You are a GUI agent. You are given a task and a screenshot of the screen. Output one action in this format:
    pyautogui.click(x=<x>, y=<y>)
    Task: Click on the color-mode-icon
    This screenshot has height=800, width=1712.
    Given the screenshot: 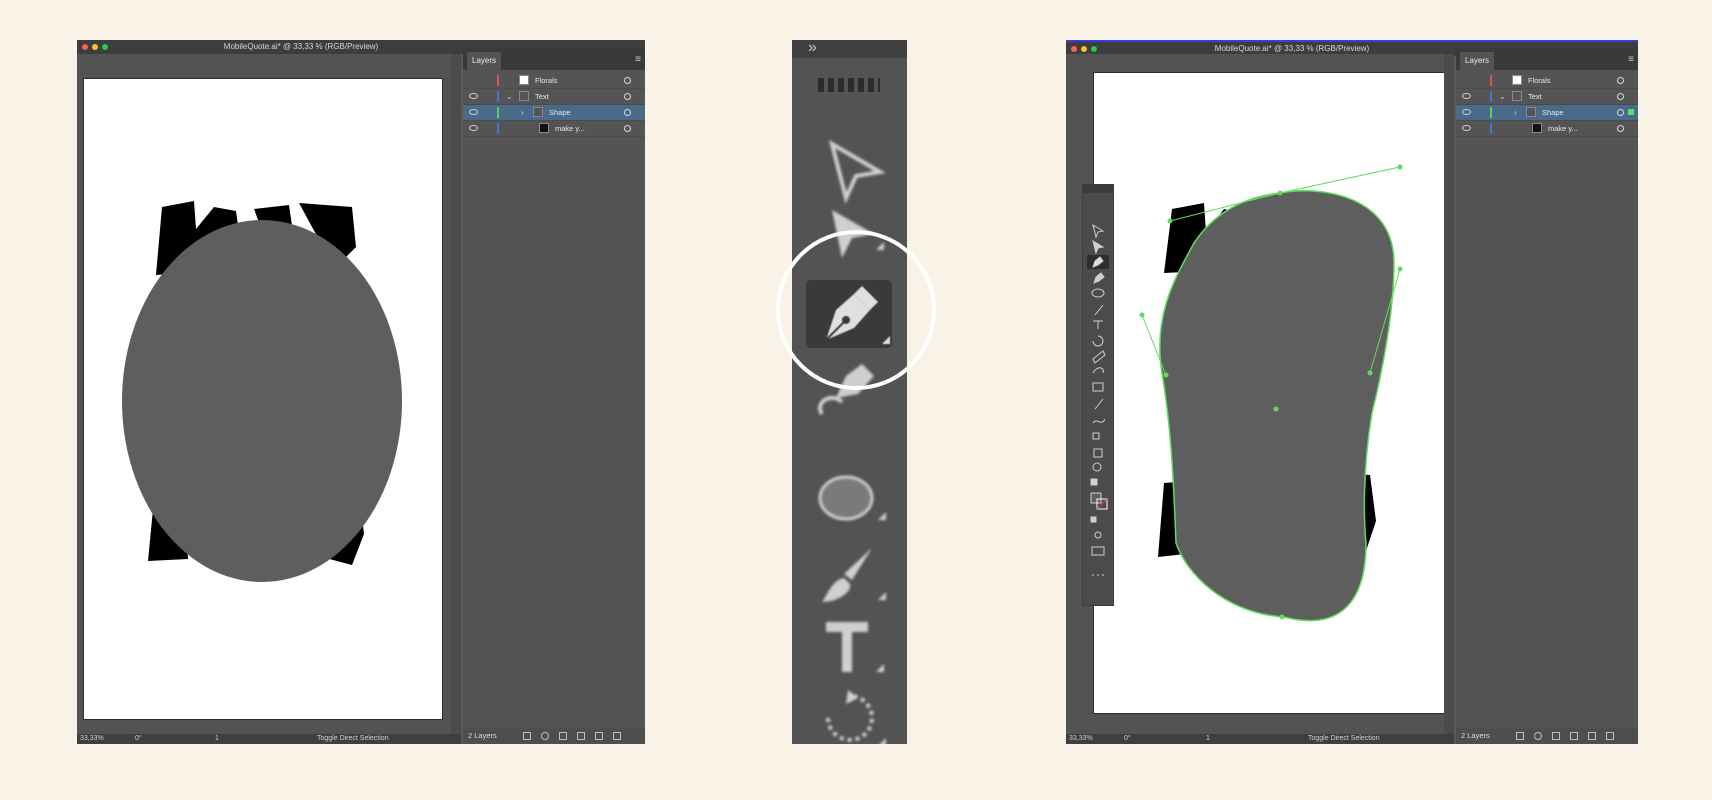 What is the action you would take?
    pyautogui.click(x=1093, y=519)
    